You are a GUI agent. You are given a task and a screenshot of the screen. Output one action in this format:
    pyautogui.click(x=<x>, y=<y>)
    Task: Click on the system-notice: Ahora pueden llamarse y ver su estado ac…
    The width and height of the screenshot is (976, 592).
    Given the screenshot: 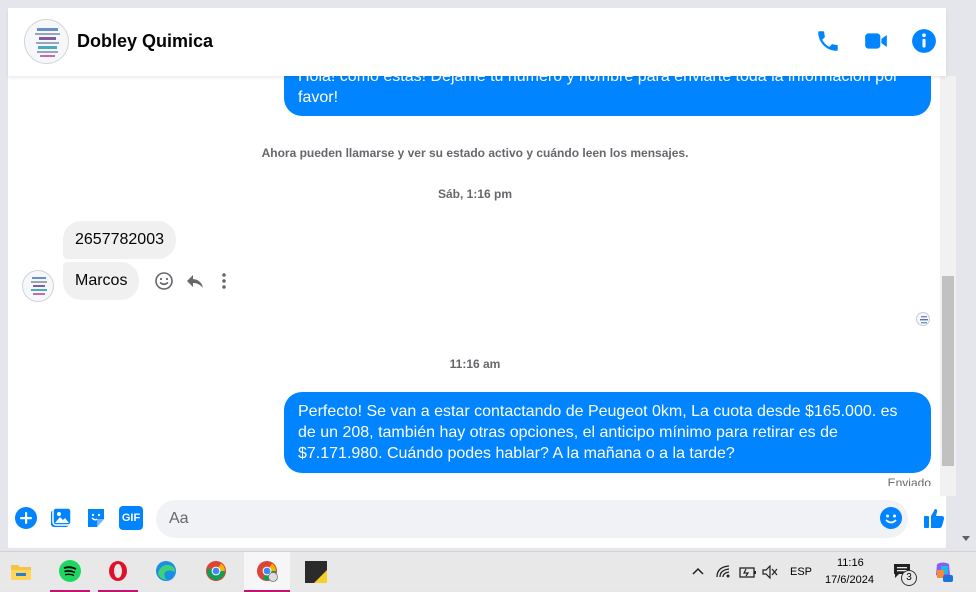 What is the action you would take?
    pyautogui.click(x=475, y=153)
    